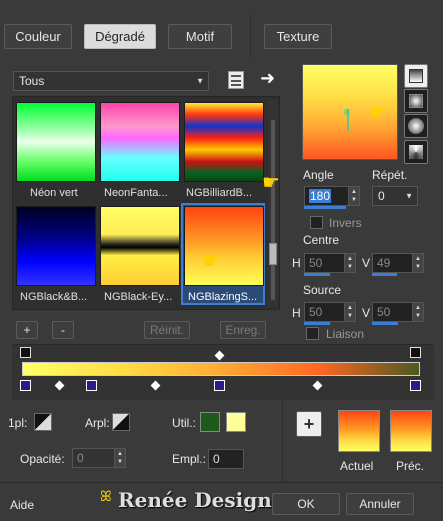  What do you see at coordinates (224, 142) in the screenshot?
I see `gradient-thumb-ngbilliard` at bounding box center [224, 142].